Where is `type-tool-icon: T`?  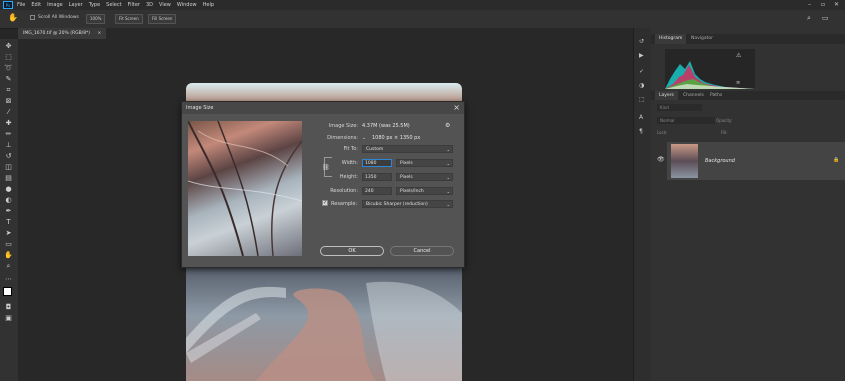
type-tool-icon: T is located at coordinates (8, 222).